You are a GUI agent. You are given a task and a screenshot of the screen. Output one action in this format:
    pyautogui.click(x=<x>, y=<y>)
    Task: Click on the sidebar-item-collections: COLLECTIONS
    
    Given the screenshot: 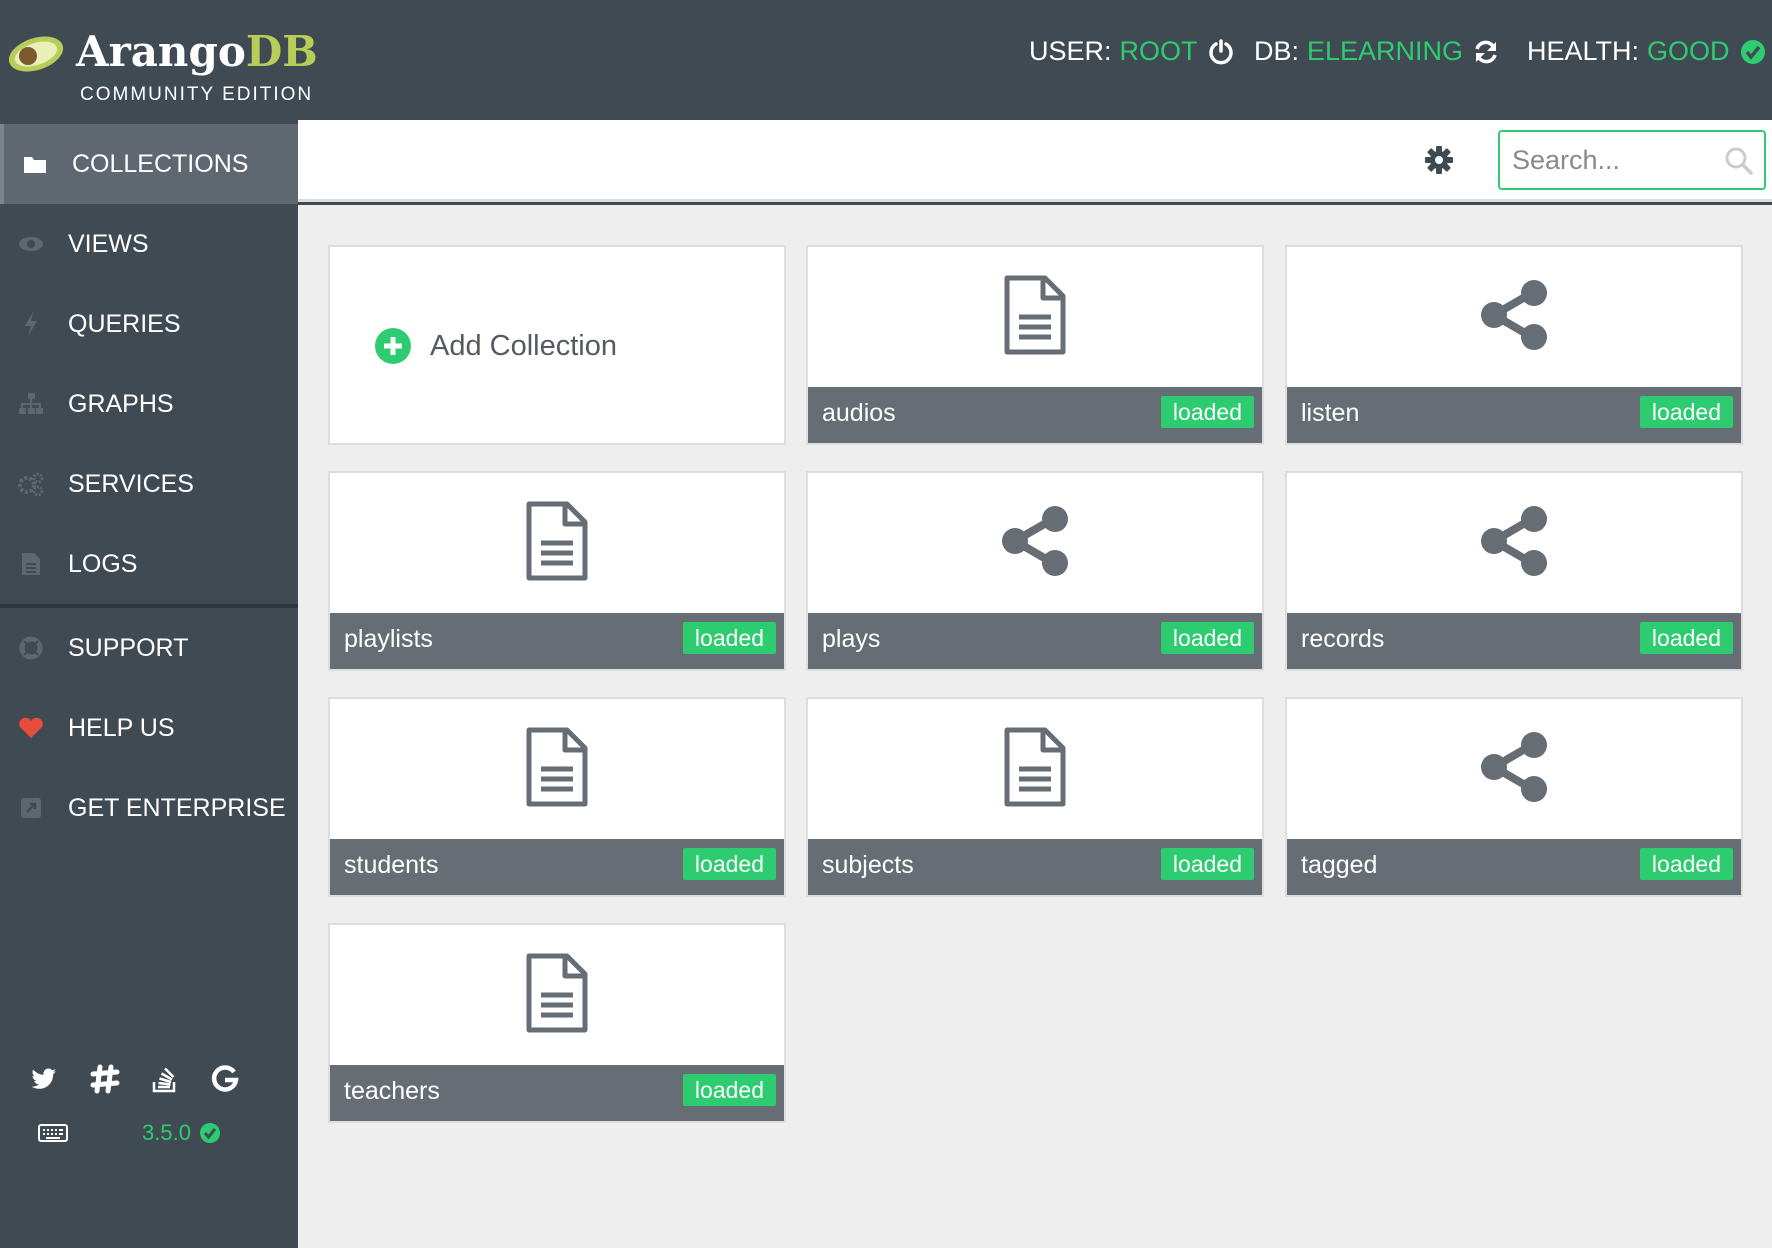 What is the action you would take?
    pyautogui.click(x=149, y=164)
    